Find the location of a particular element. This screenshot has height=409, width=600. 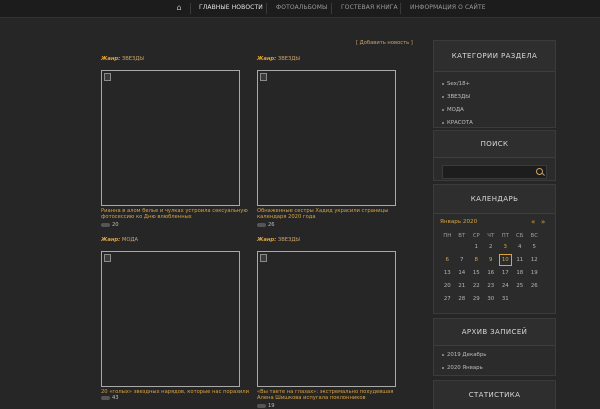

archive-label: 2019 Декабрь is located at coordinates (466, 355).